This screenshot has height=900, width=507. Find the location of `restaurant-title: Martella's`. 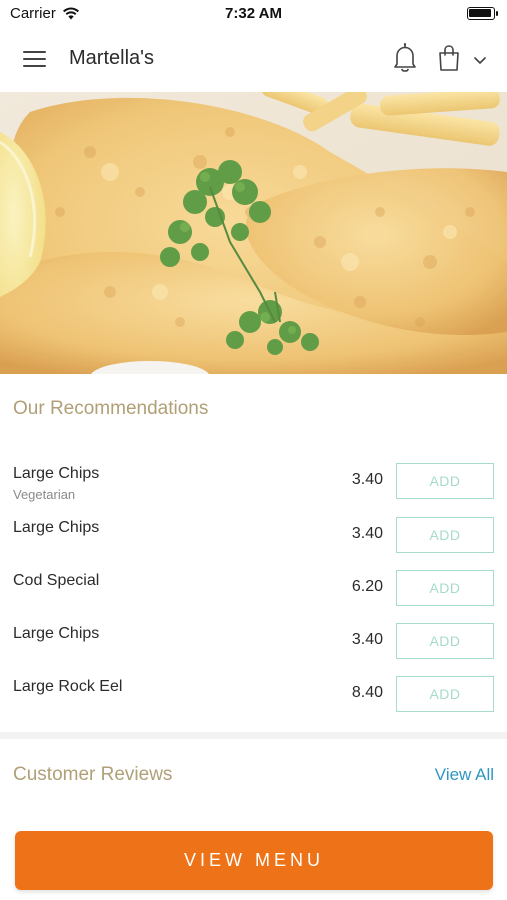

restaurant-title: Martella's is located at coordinates (111, 58).